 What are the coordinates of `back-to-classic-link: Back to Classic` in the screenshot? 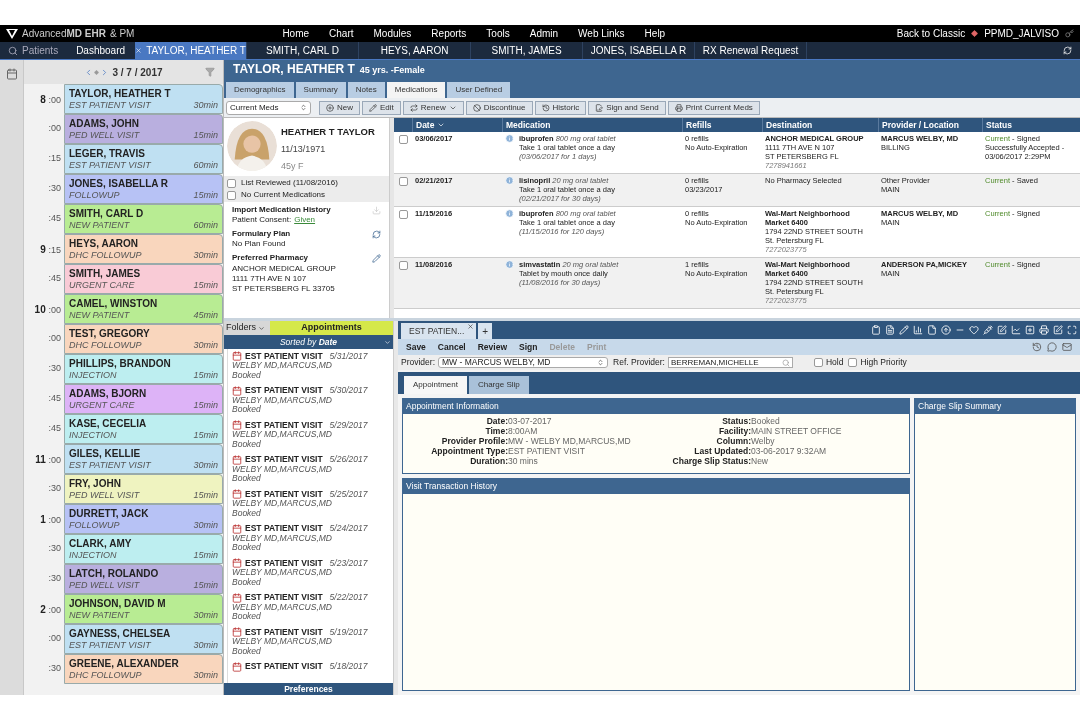 It's located at (931, 33).